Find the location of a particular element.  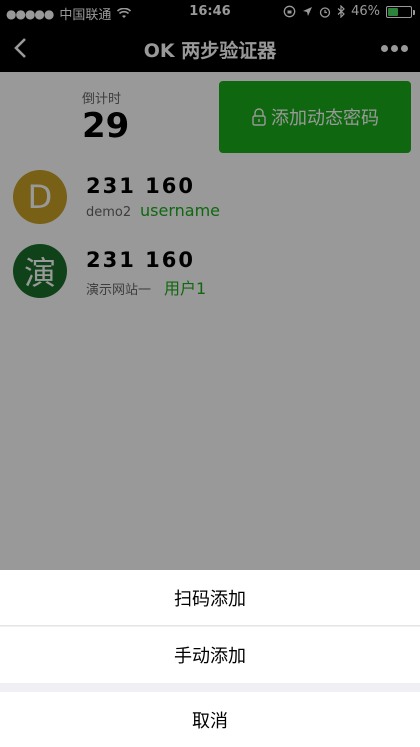

cancel-button: 取消 is located at coordinates (210, 719).